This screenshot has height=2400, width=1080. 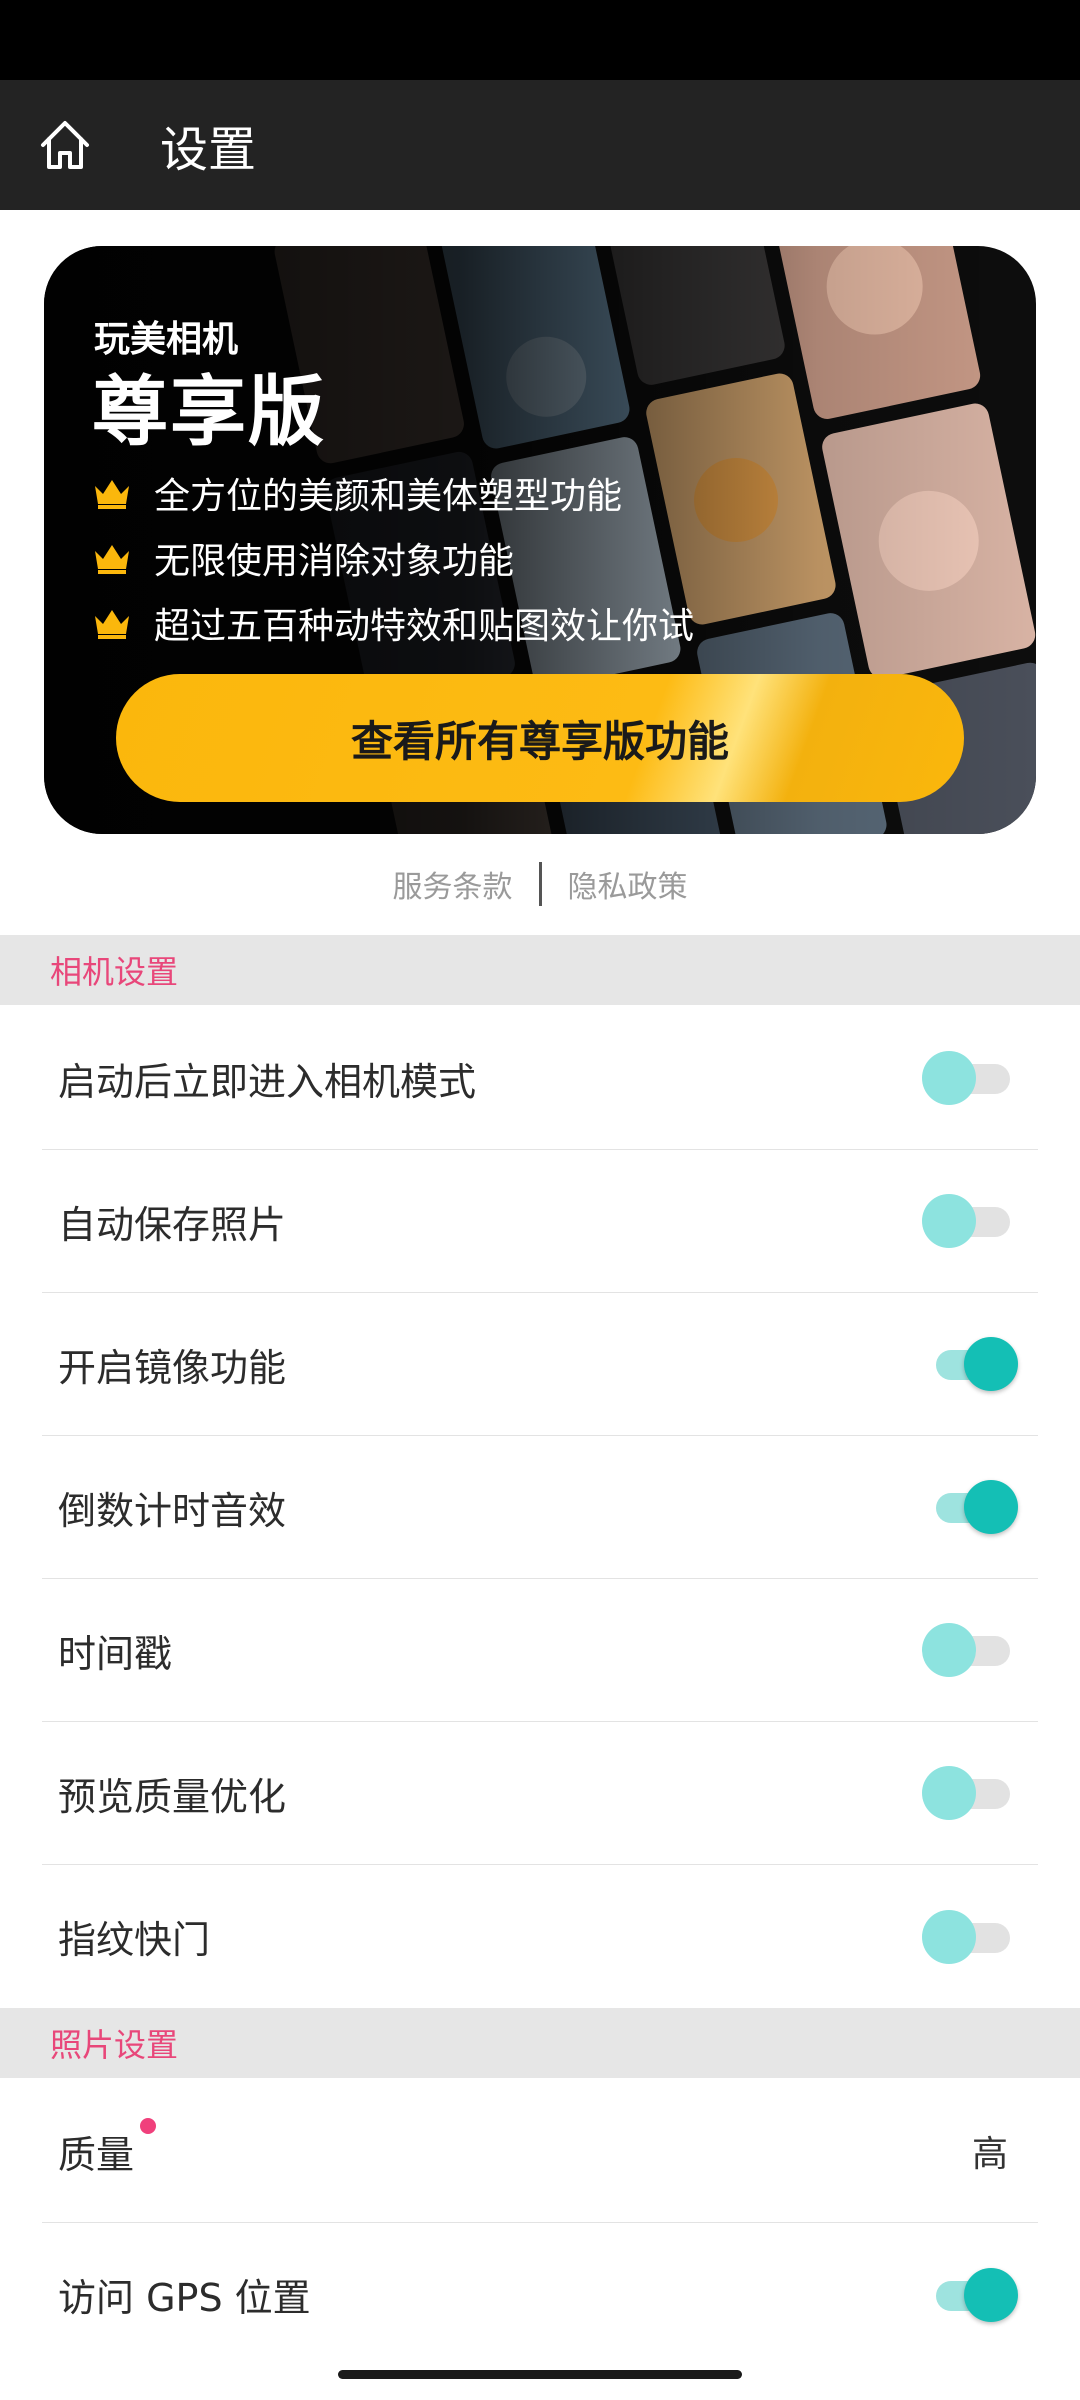 I want to click on setting-label: 访问 GPS 位置, so click(x=184, y=2298).